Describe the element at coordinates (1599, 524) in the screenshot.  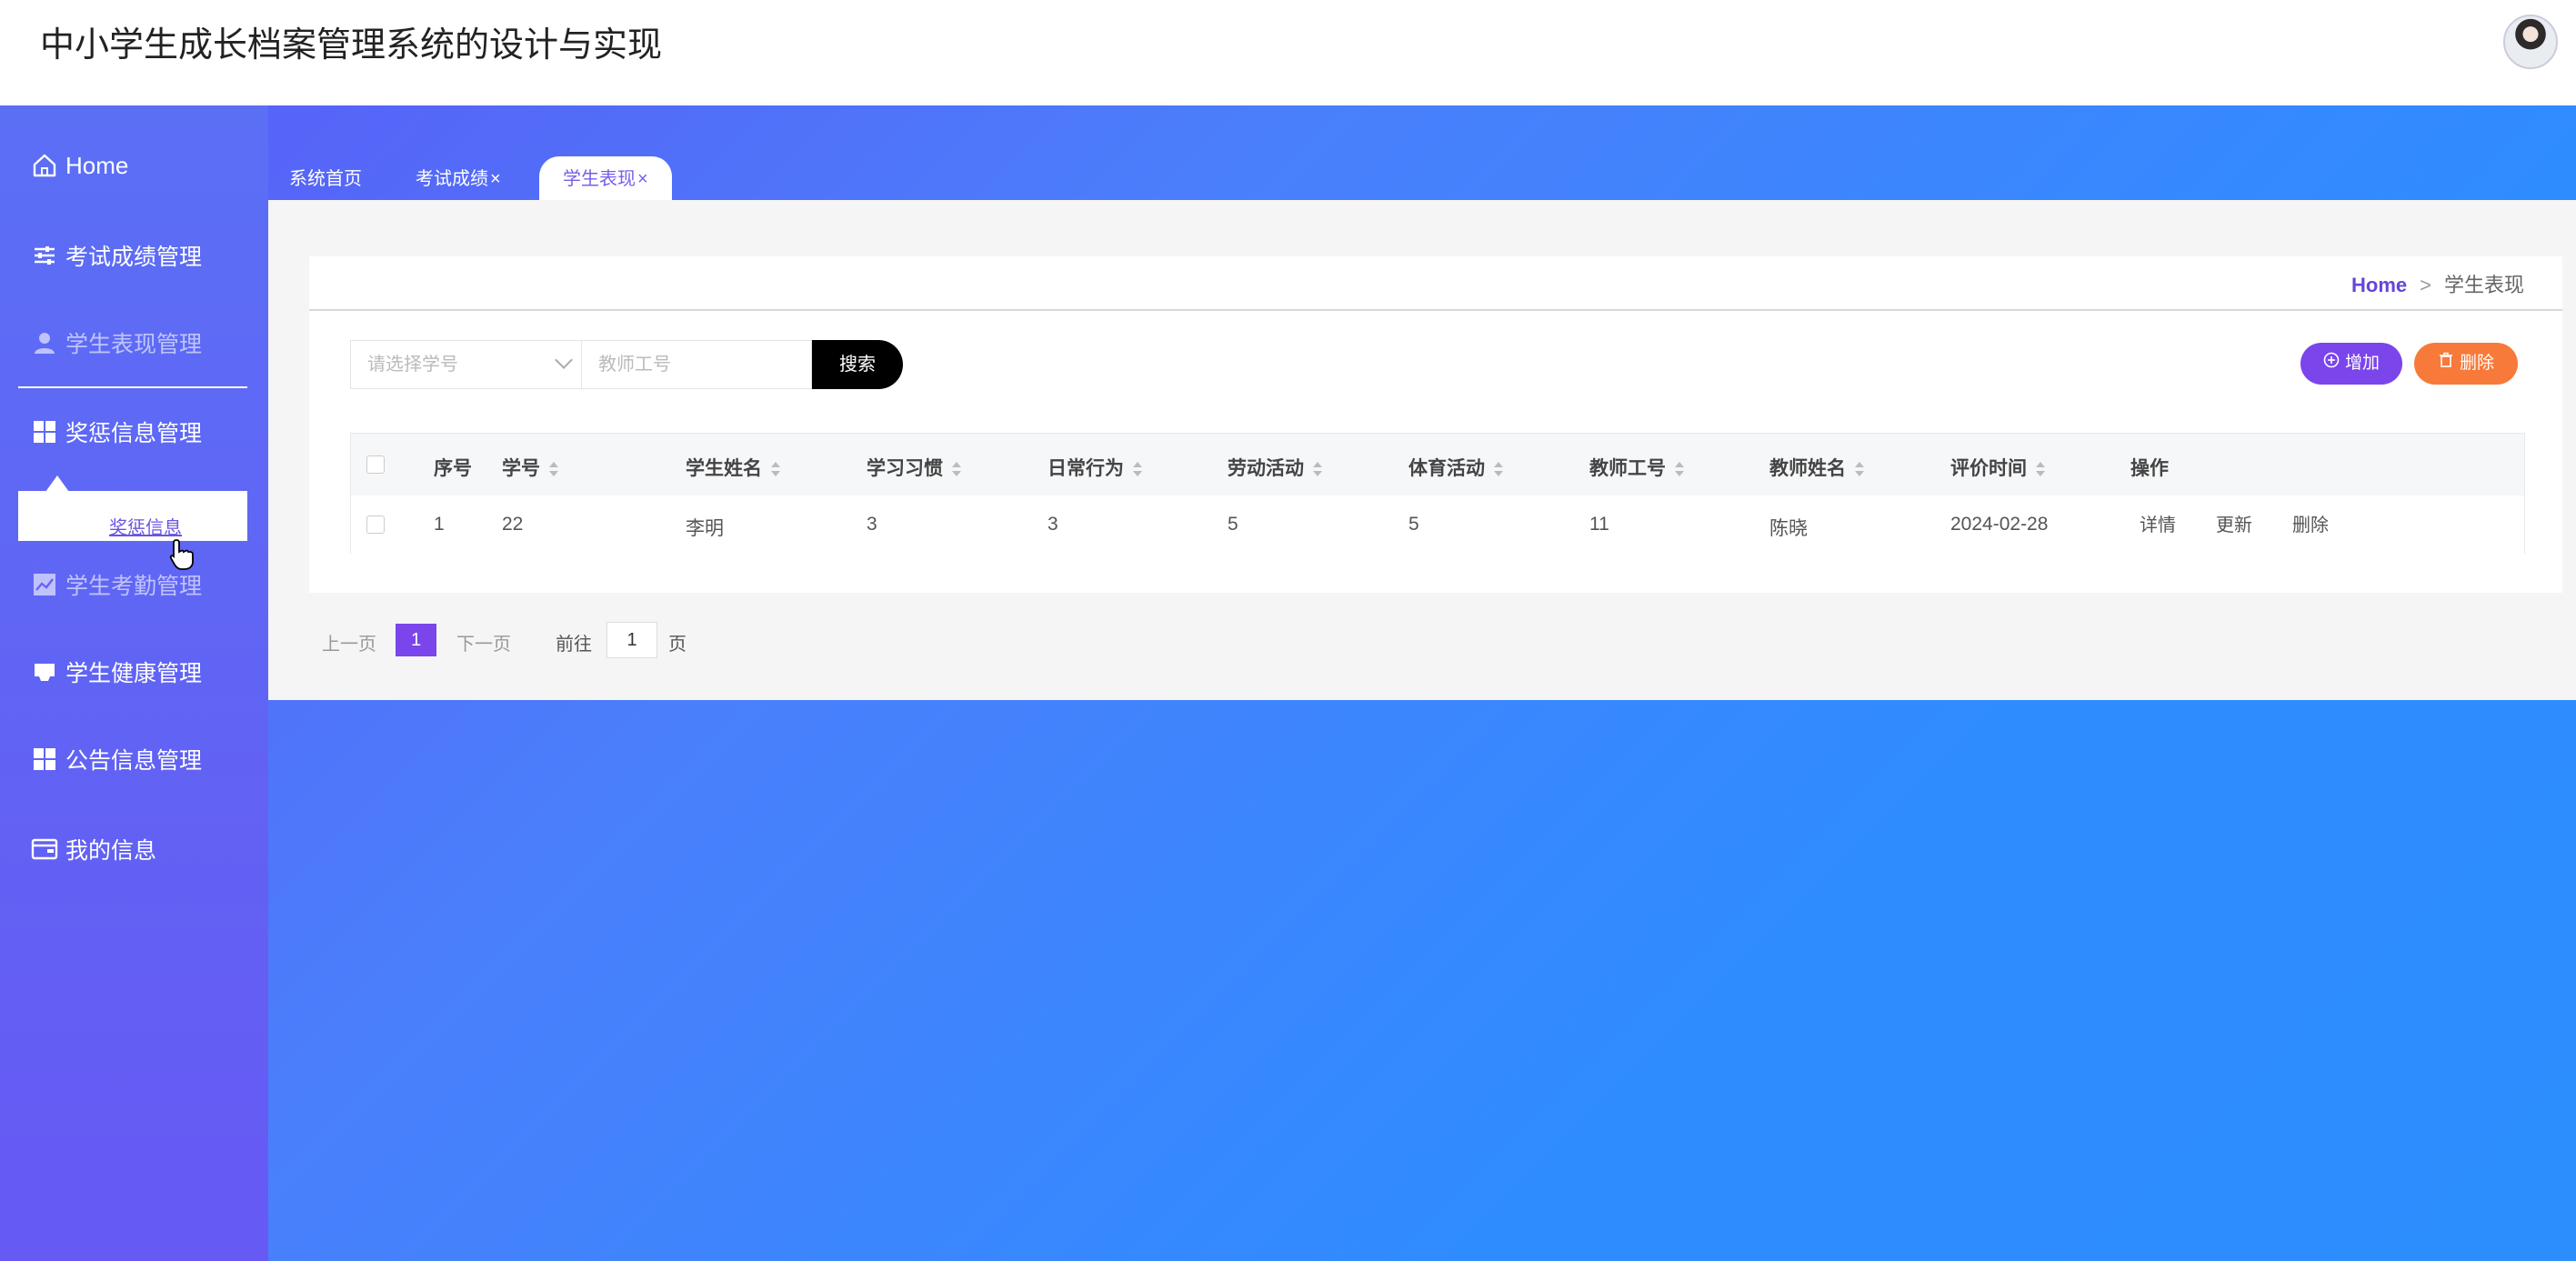
I see `cell-teacher-id: 11` at that location.